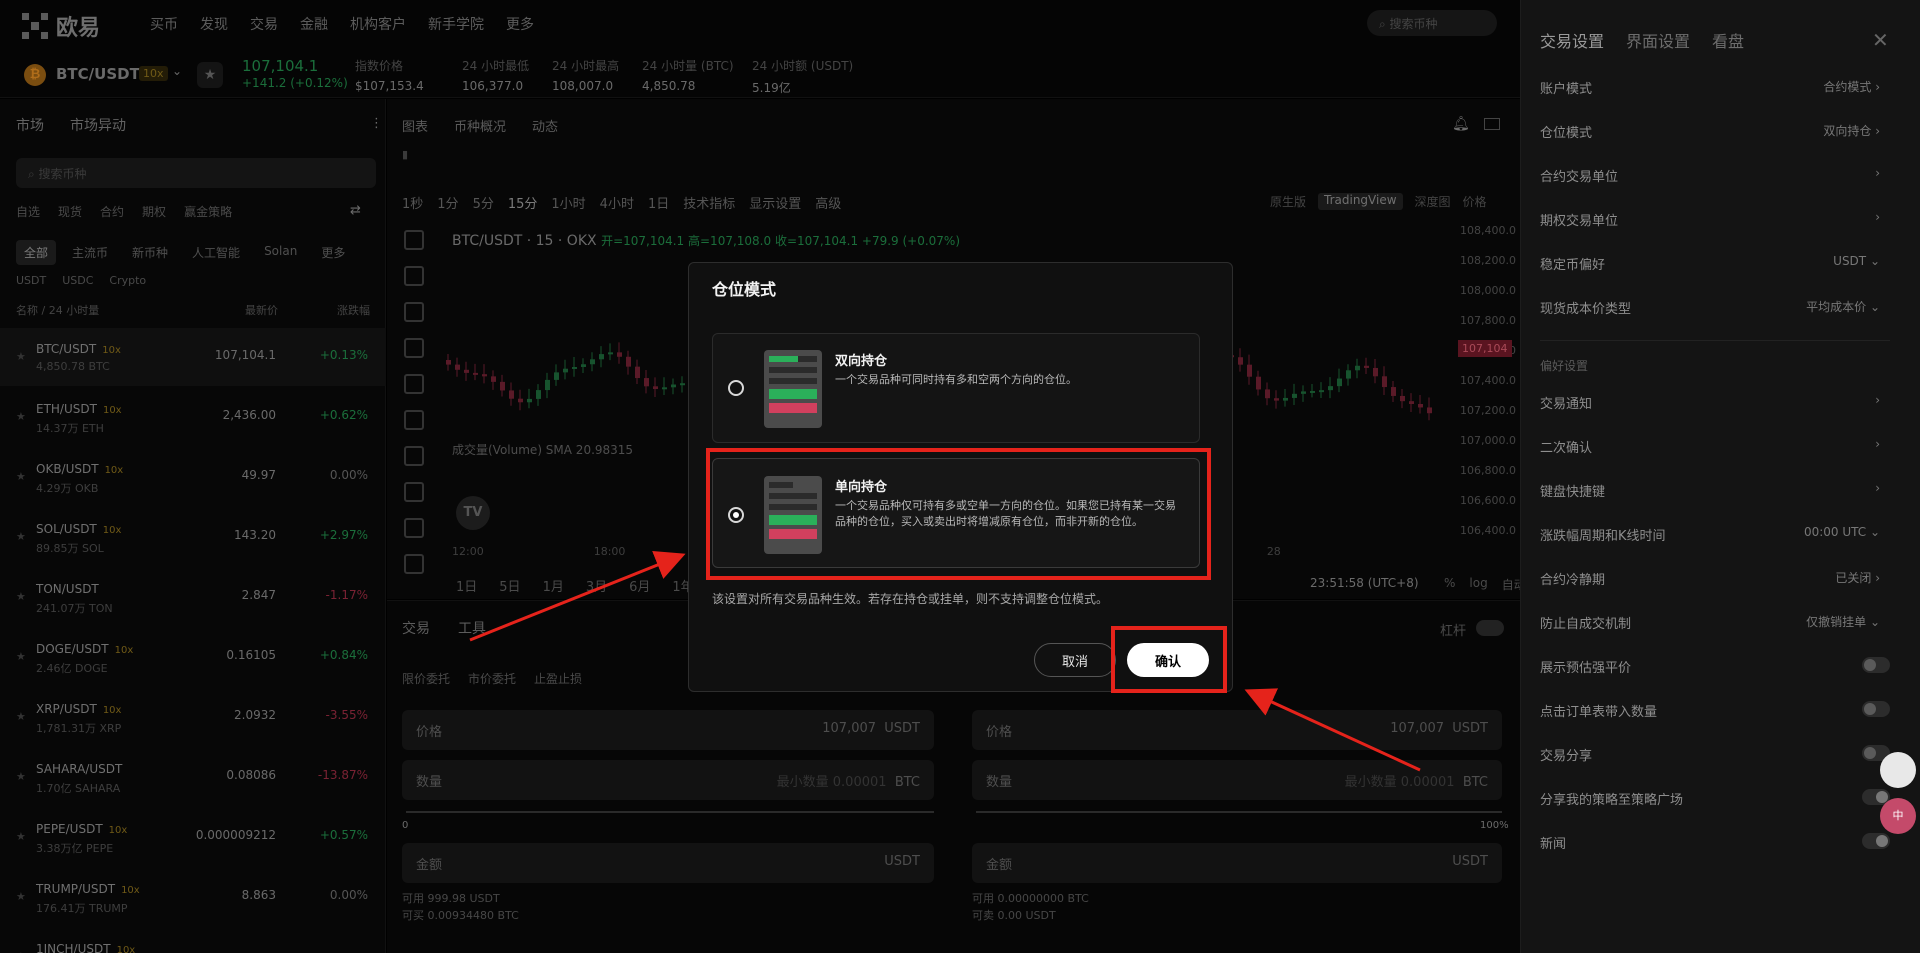 Image resolution: width=1920 pixels, height=953 pixels. I want to click on nav-item-3: 金融, so click(314, 24).